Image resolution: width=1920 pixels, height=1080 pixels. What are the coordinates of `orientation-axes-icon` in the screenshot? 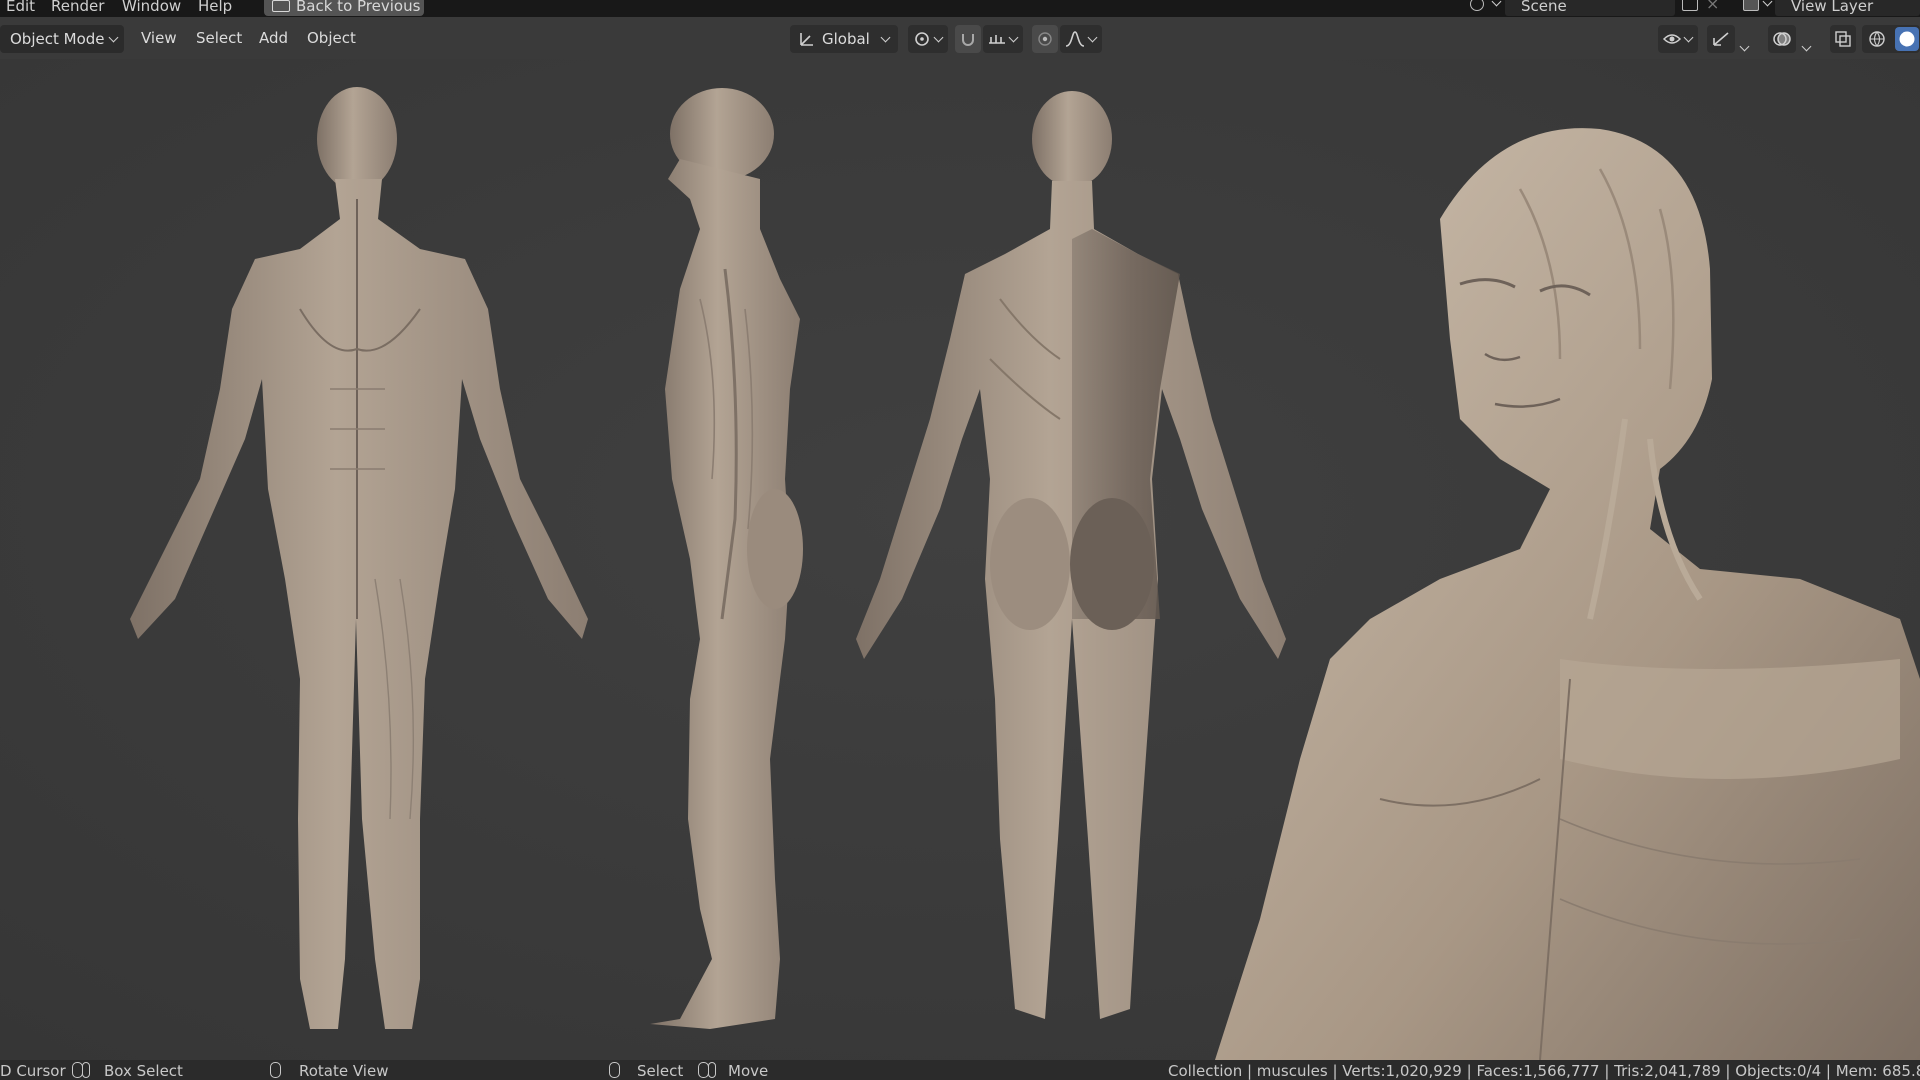 It's located at (806, 39).